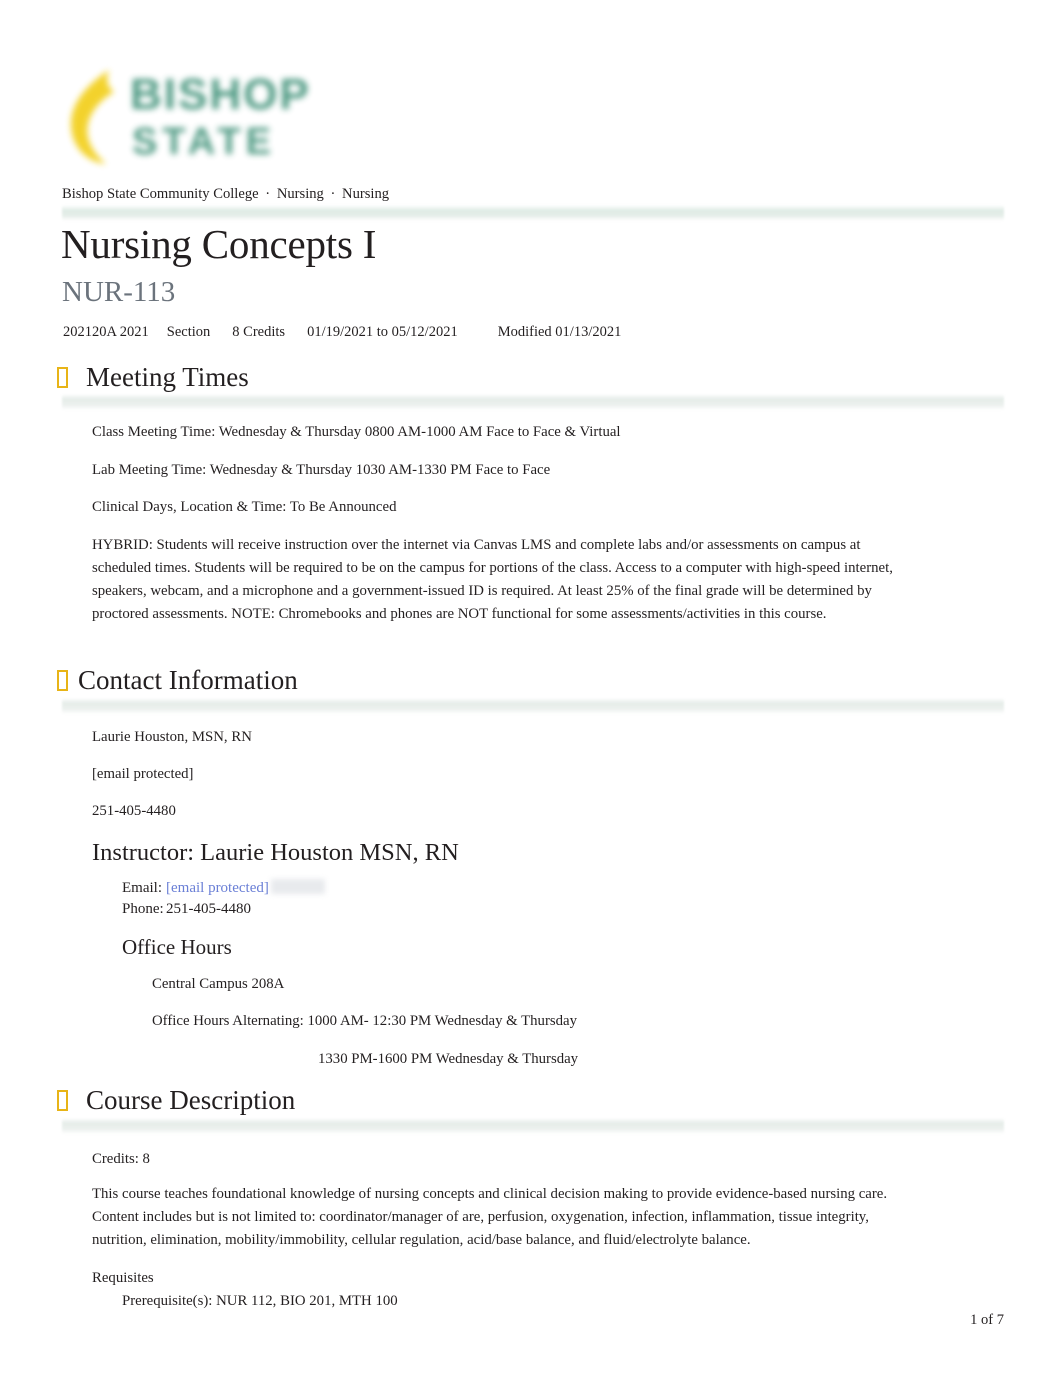 Image resolution: width=1062 pixels, height=1377 pixels. Describe the element at coordinates (217, 888) in the screenshot. I see `instructor-email-link: [email protected]` at that location.